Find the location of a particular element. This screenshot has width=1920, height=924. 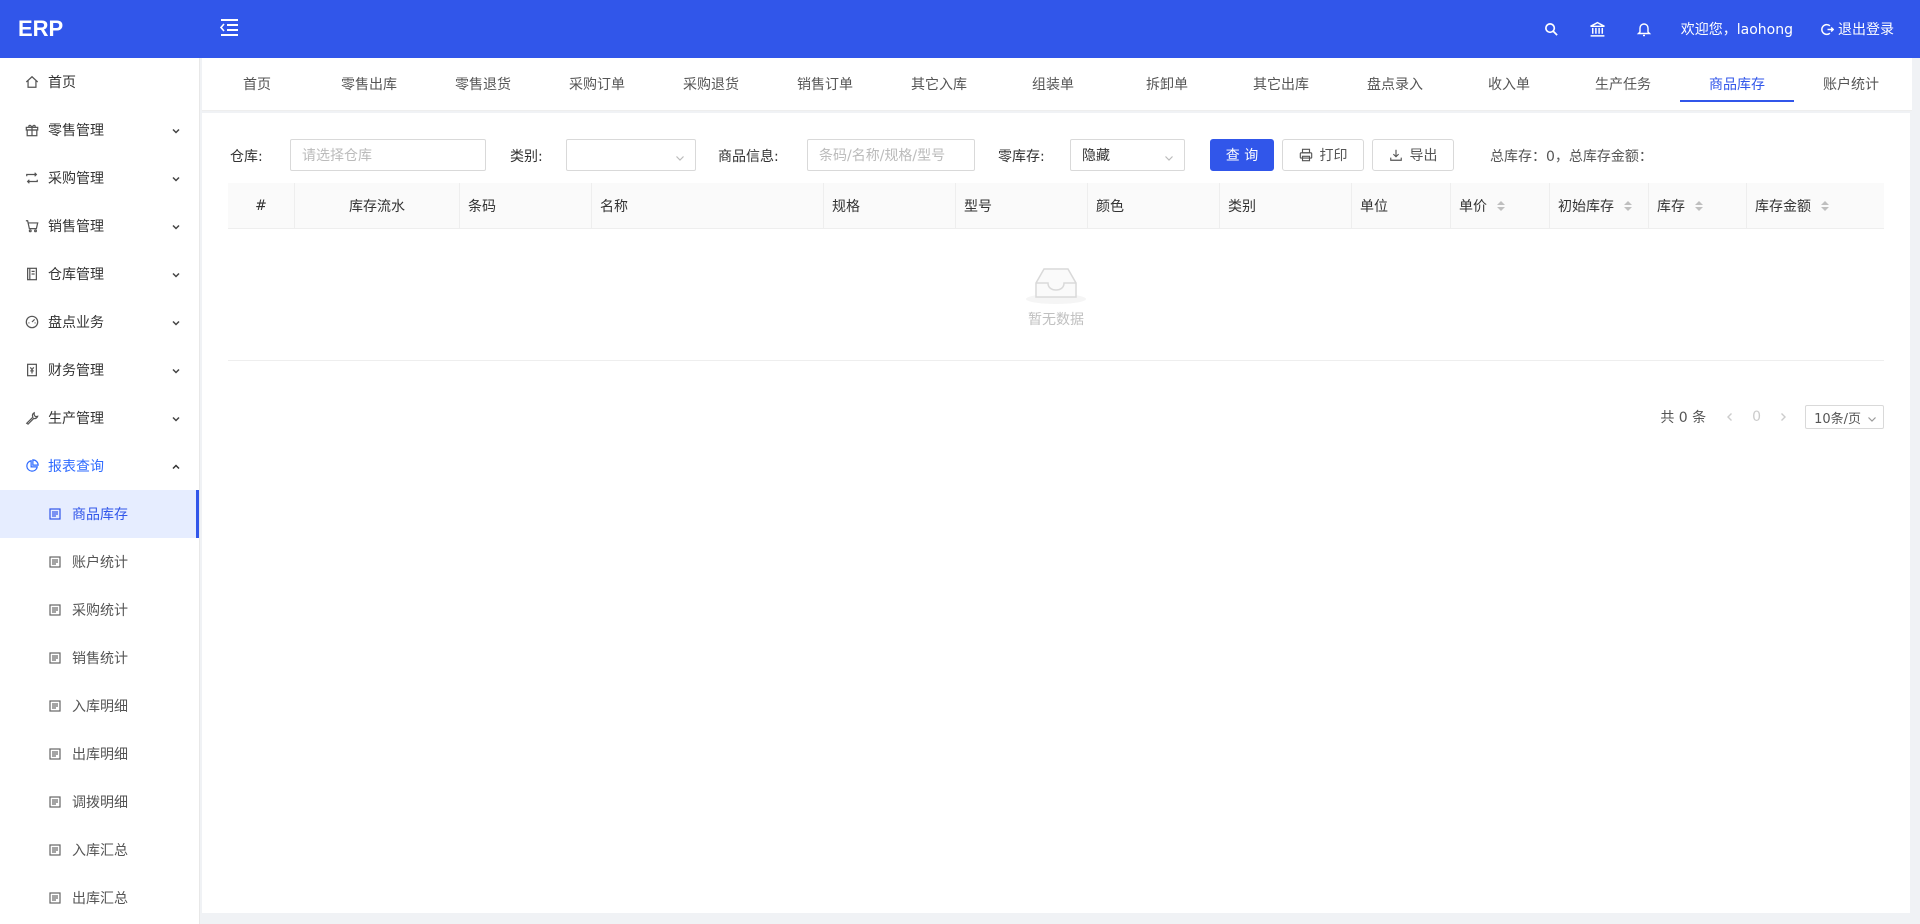

empty-inbox-icon is located at coordinates (1056, 284).